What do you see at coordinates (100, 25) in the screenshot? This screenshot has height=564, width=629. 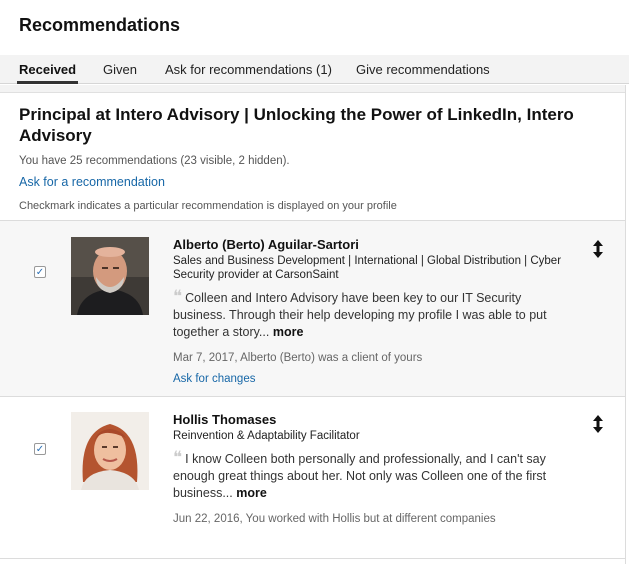 I see `page-title: Recommendations` at bounding box center [100, 25].